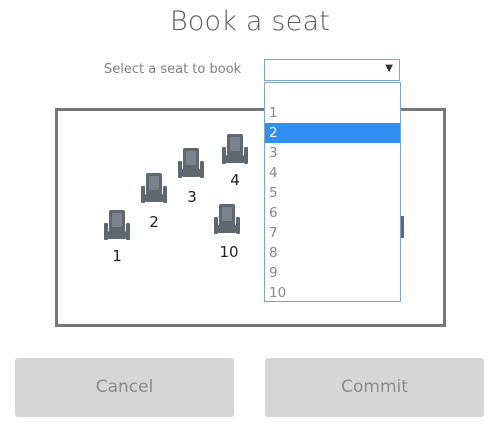 The width and height of the screenshot is (500, 430). I want to click on cancel-button: Cancel, so click(124, 387).